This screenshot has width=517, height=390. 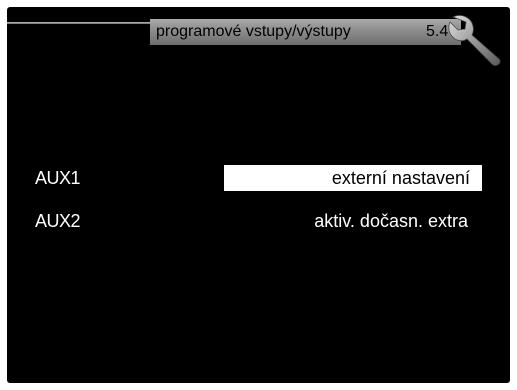 I want to click on header-bar: programové vstupy/výstupy 5.4, so click(x=305, y=32).